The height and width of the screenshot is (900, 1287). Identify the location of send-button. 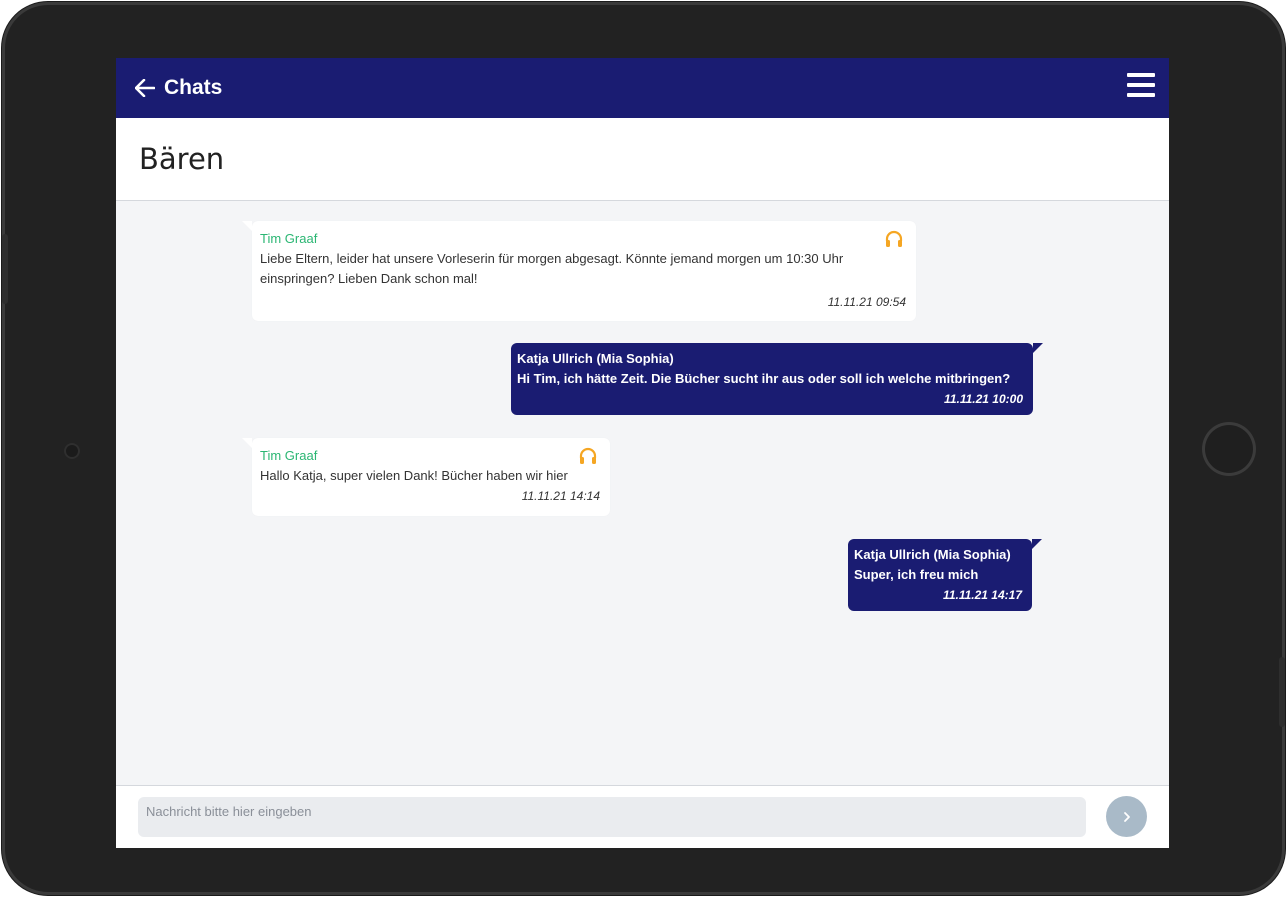
(1126, 816).